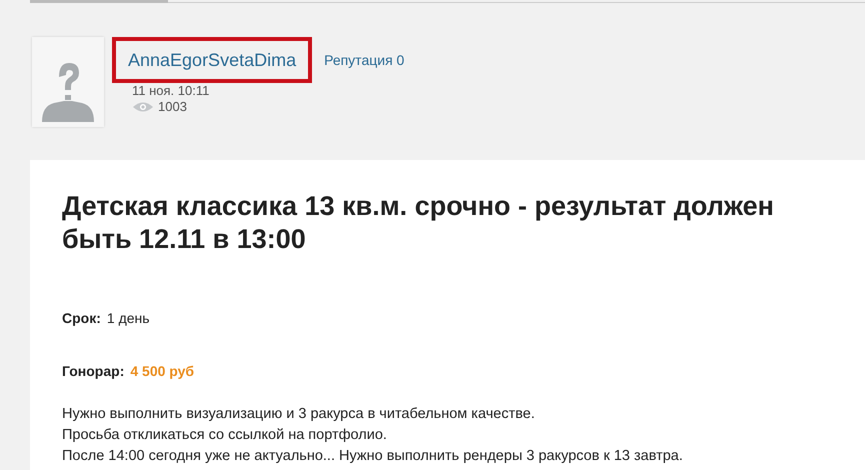 The image size is (865, 470). I want to click on author-name-link: AnnaEgorSvetaDima, so click(212, 60).